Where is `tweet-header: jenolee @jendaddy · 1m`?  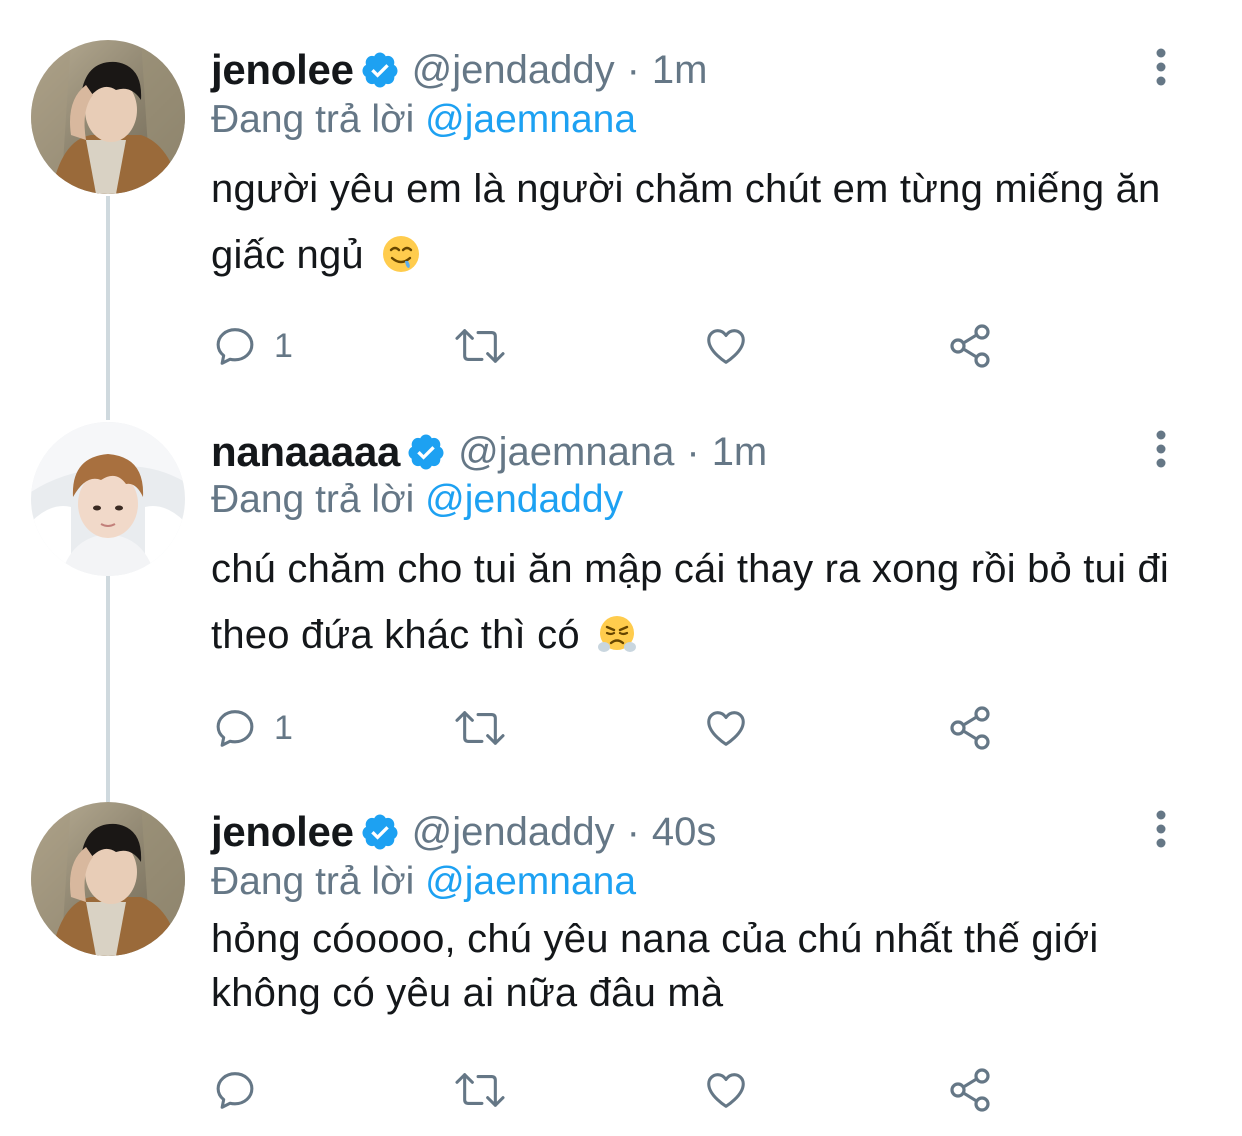 tweet-header: jenolee @jendaddy · 1m is located at coordinates (459, 70).